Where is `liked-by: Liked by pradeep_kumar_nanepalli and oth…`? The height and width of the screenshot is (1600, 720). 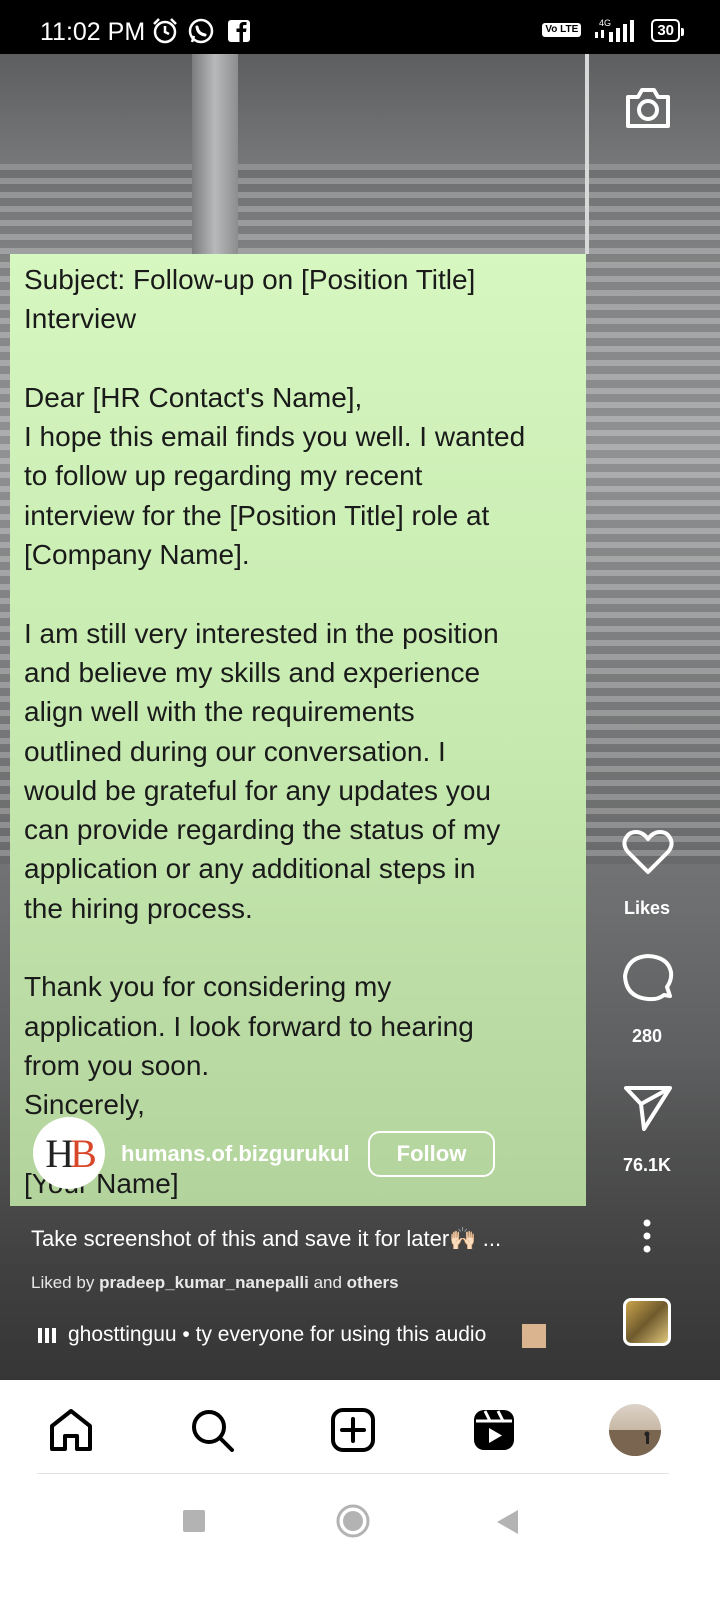 liked-by: Liked by pradeep_kumar_nanepalli and oth… is located at coordinates (215, 1283).